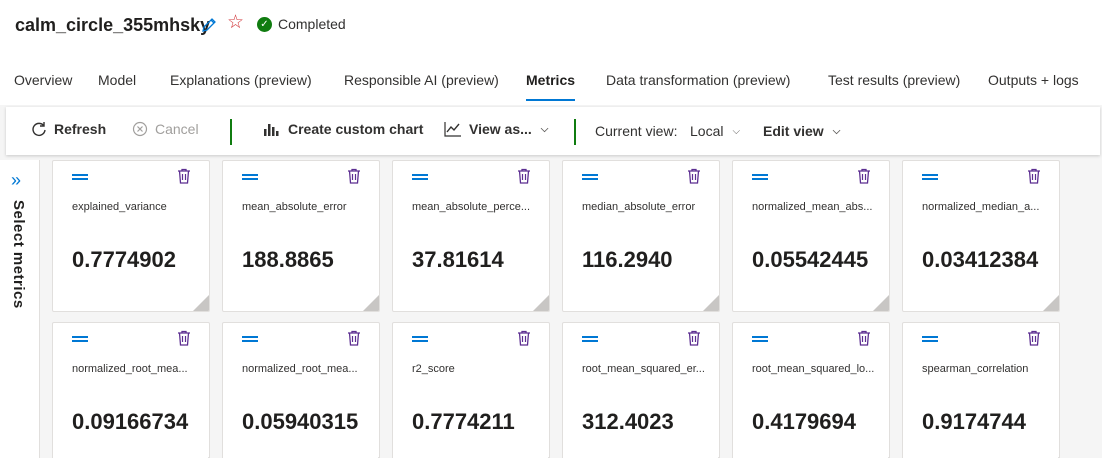 The image size is (1102, 458). Describe the element at coordinates (894, 87) in the screenshot. I see `tab-test-results: Test results (preview)` at that location.